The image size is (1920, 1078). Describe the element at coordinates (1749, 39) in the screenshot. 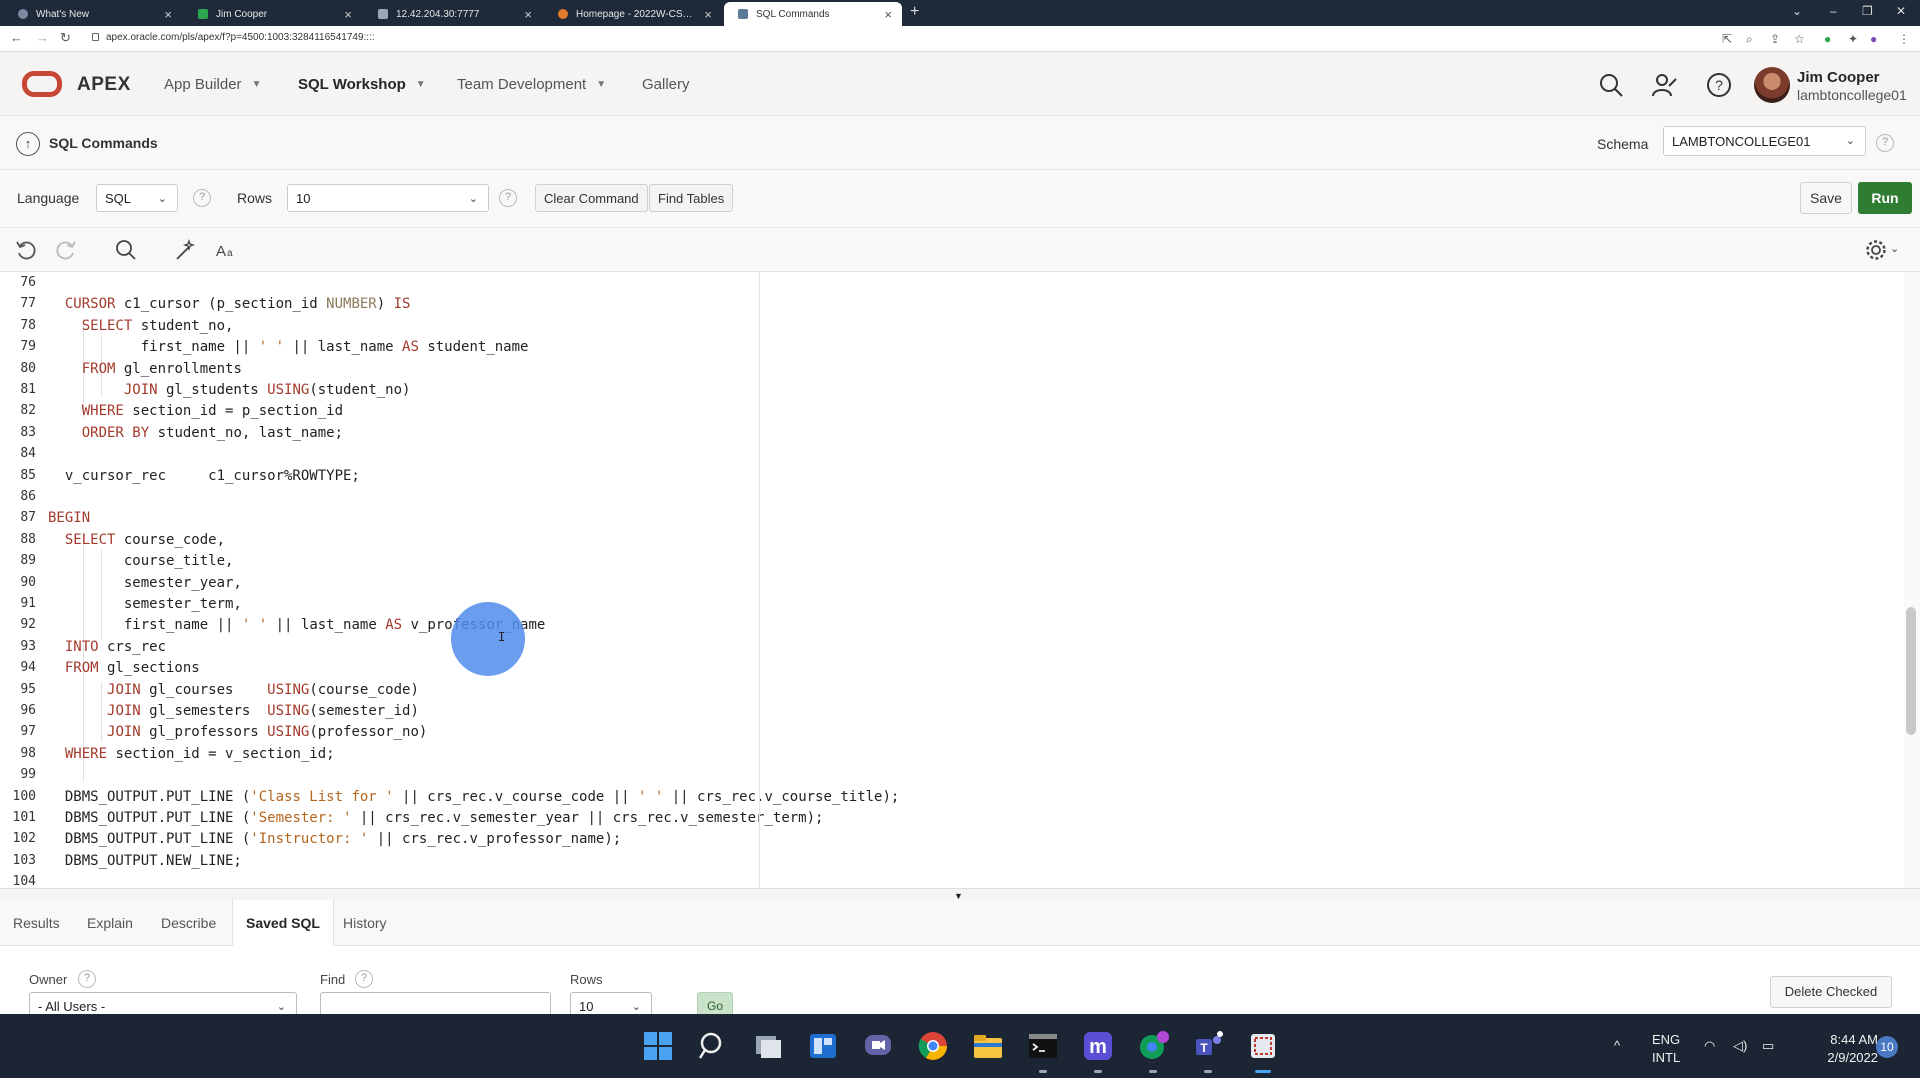

I see `zoom-icon: ⌕` at that location.